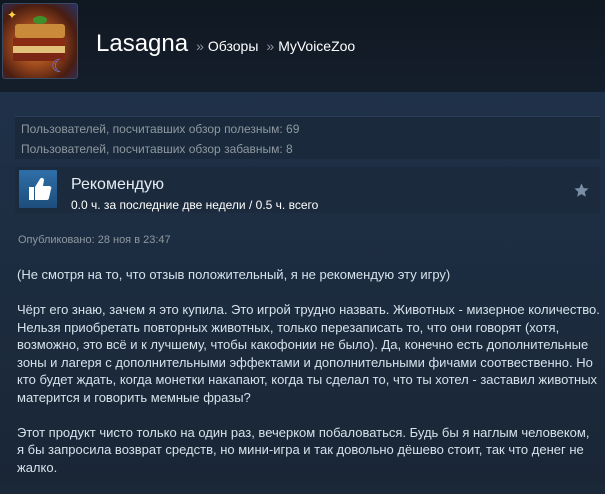 This screenshot has height=494, width=605. Describe the element at coordinates (118, 184) in the screenshot. I see `verdict-title: Рекомендую` at that location.